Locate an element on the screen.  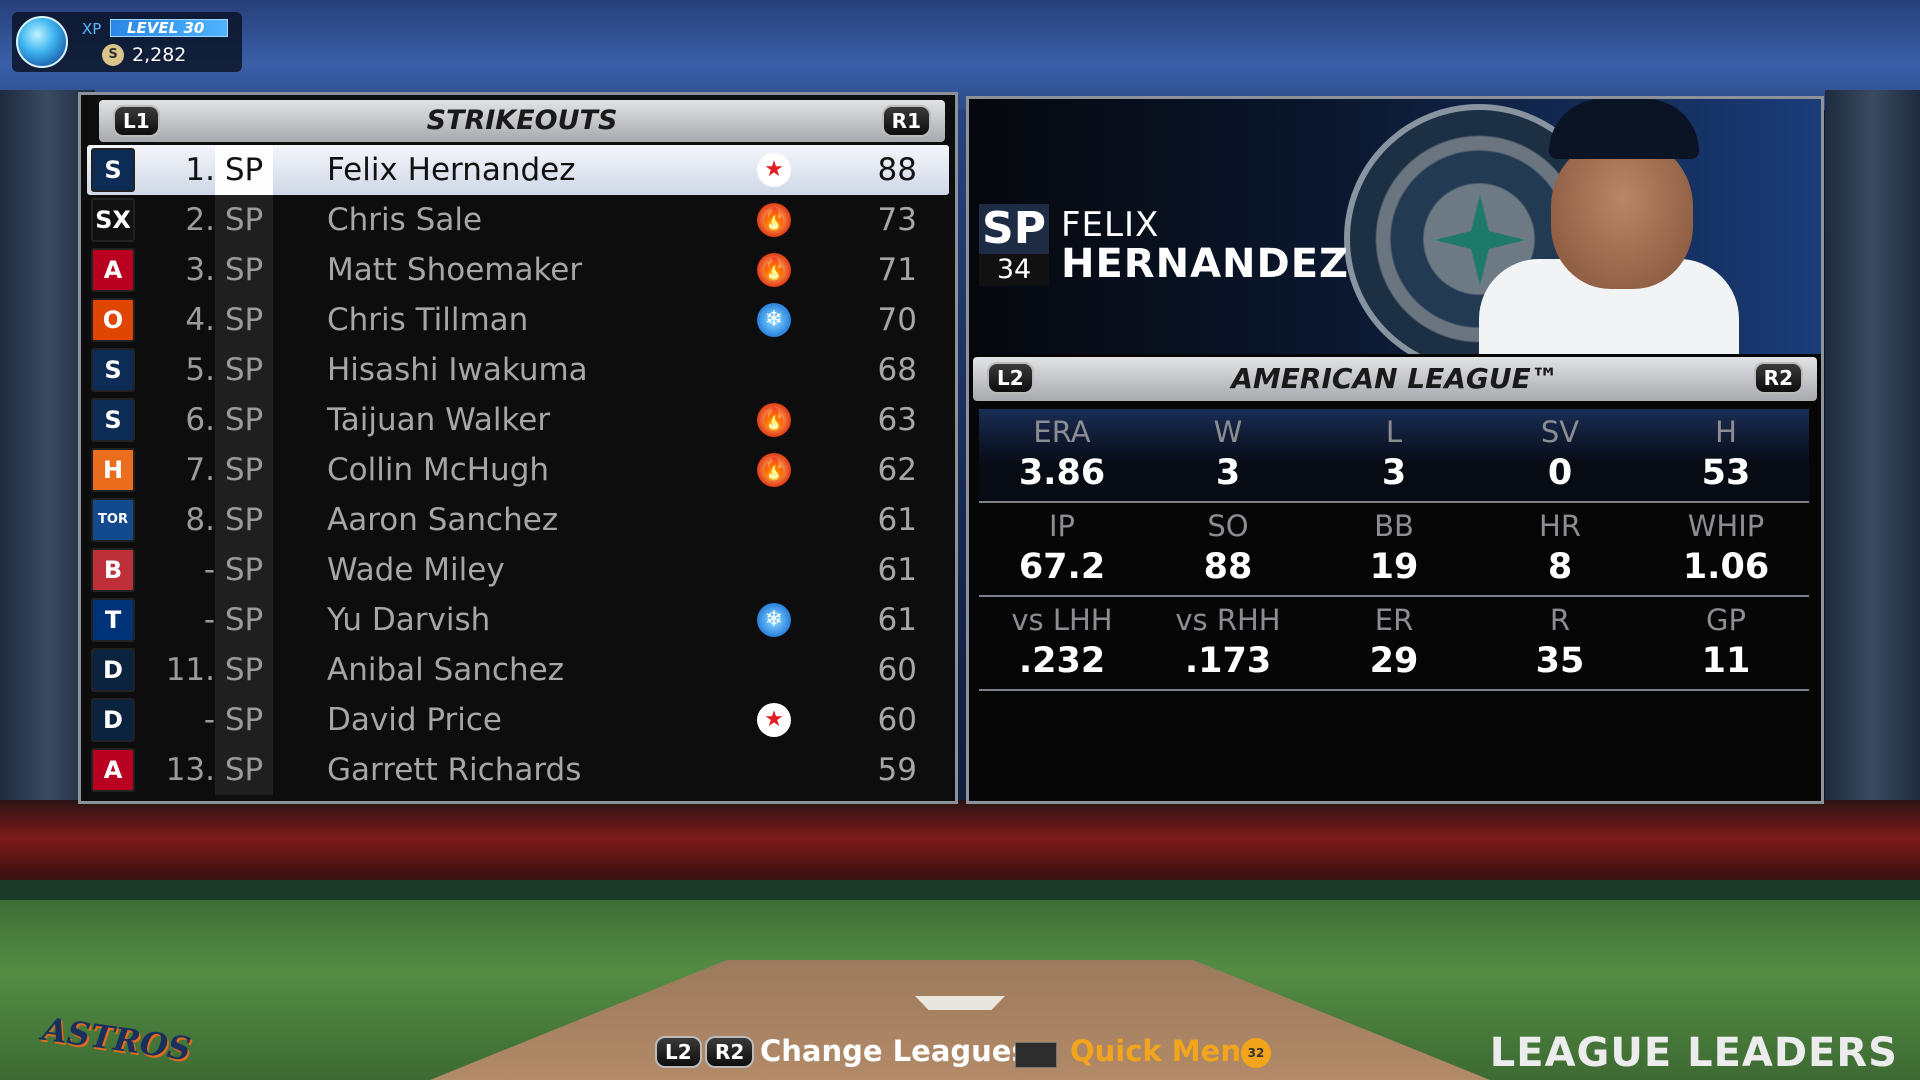
stat-label: H is located at coordinates (1726, 432).